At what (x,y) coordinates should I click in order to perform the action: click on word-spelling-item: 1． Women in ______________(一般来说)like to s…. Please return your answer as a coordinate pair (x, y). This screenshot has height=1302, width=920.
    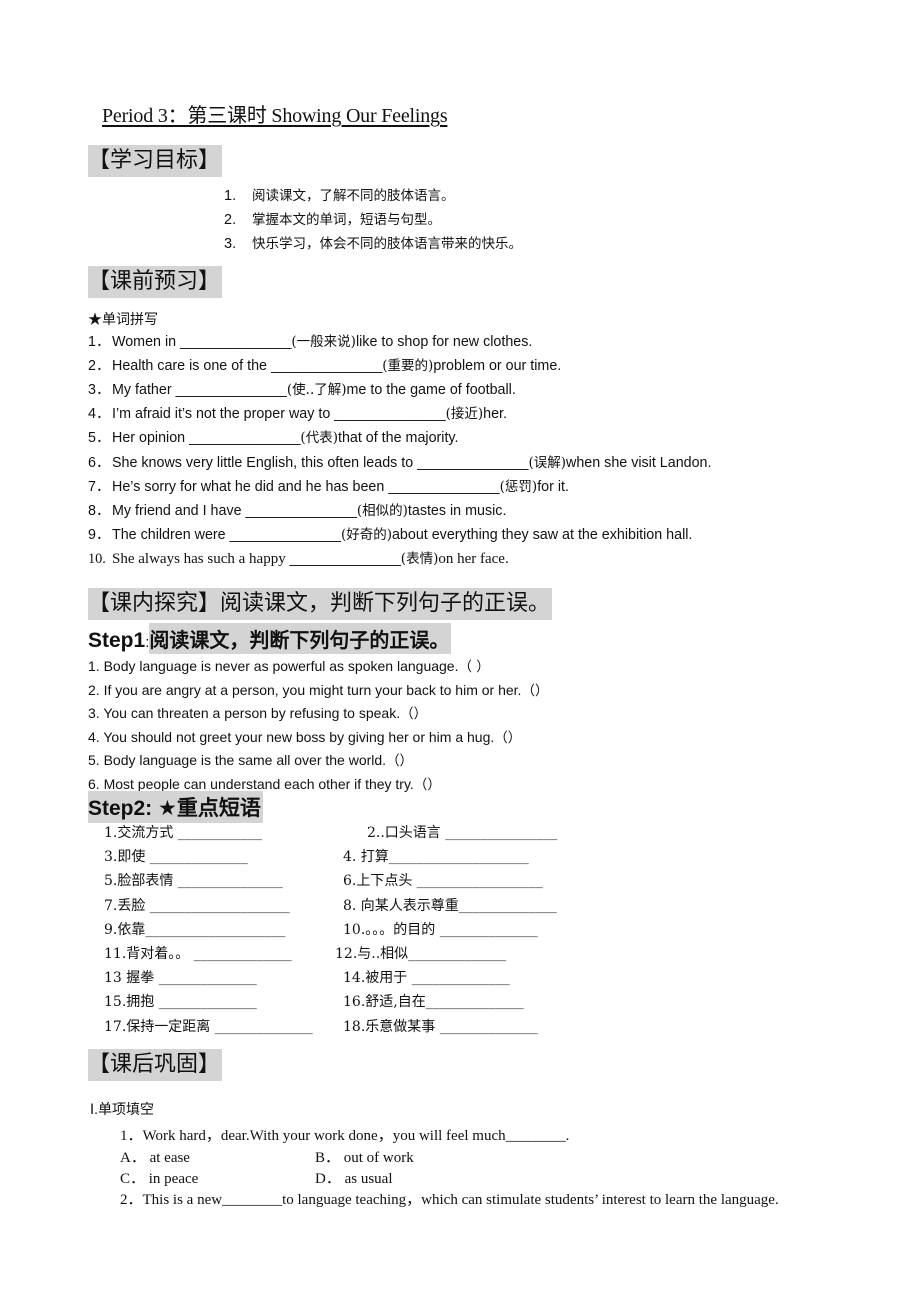
    Looking at the image, I should click on (310, 342).